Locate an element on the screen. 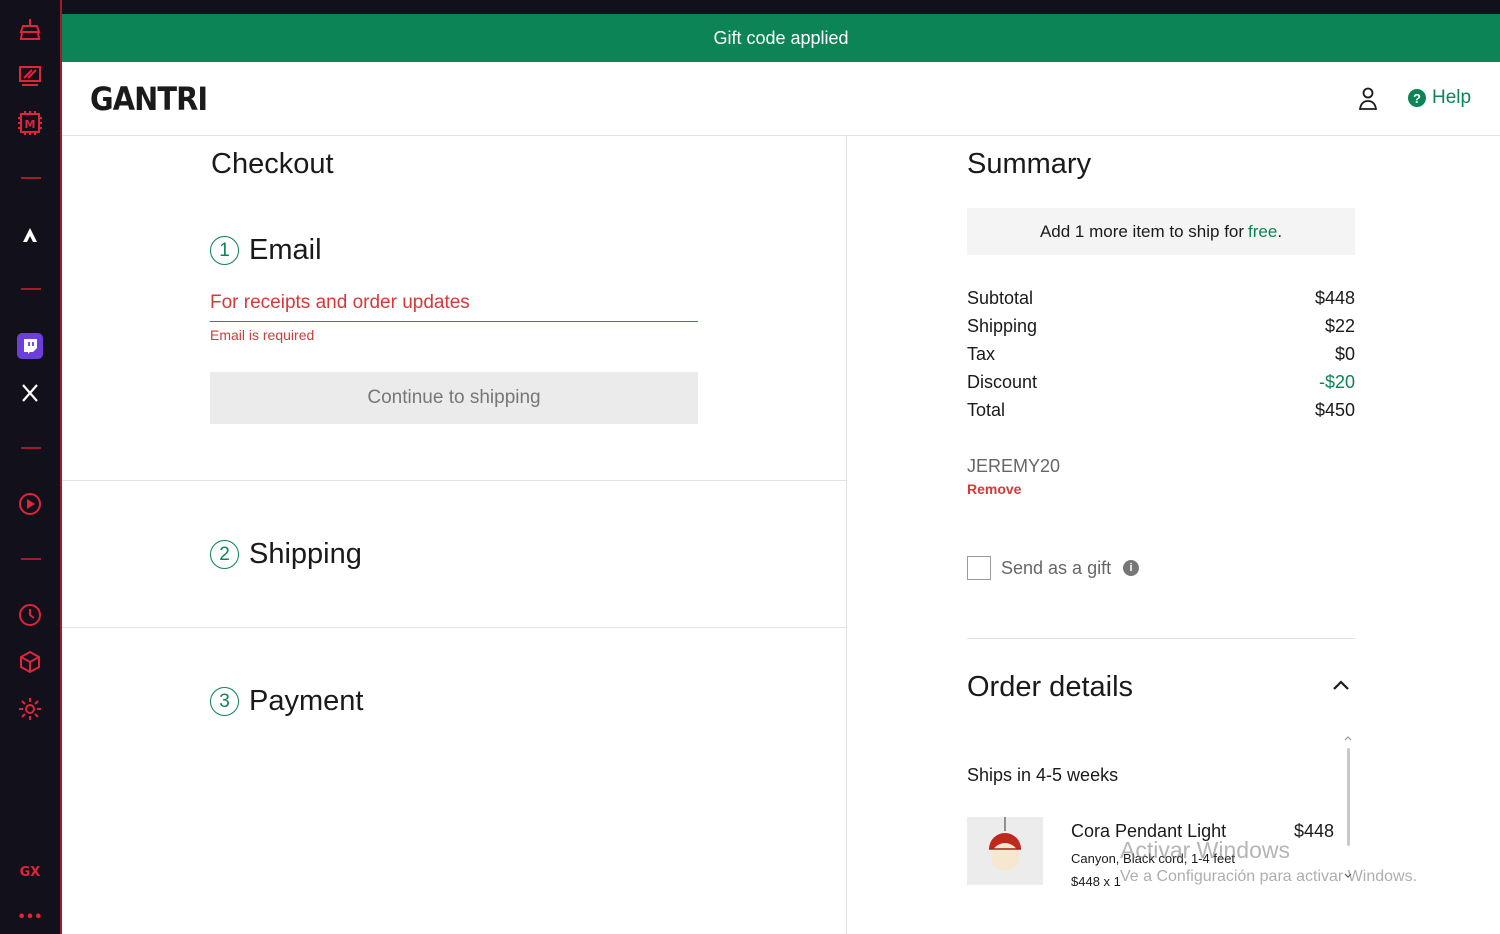  product-thumbnail is located at coordinates (1005, 851).